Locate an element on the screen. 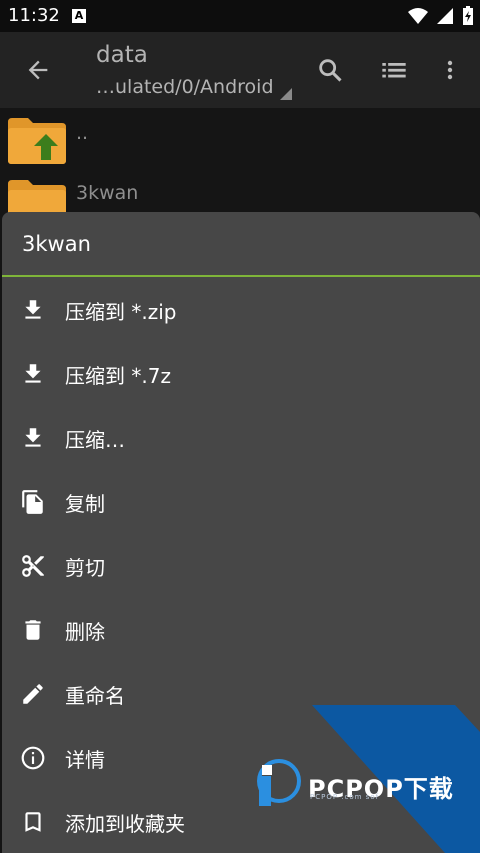 This screenshot has height=853, width=480. menu-item-compress-7z: 压缩到 *.7z is located at coordinates (241, 373).